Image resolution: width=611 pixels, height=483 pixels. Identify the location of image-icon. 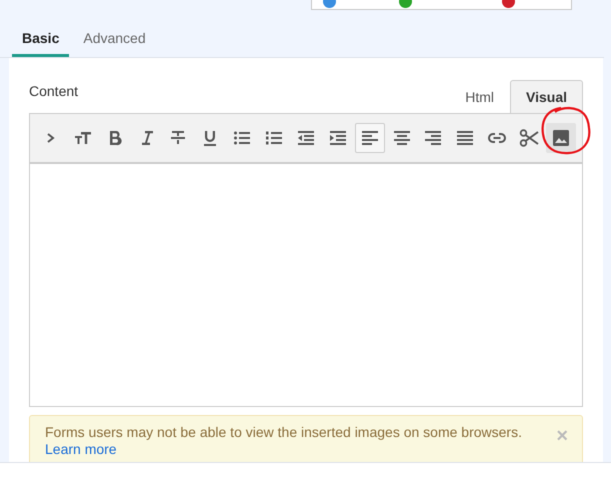
(560, 138).